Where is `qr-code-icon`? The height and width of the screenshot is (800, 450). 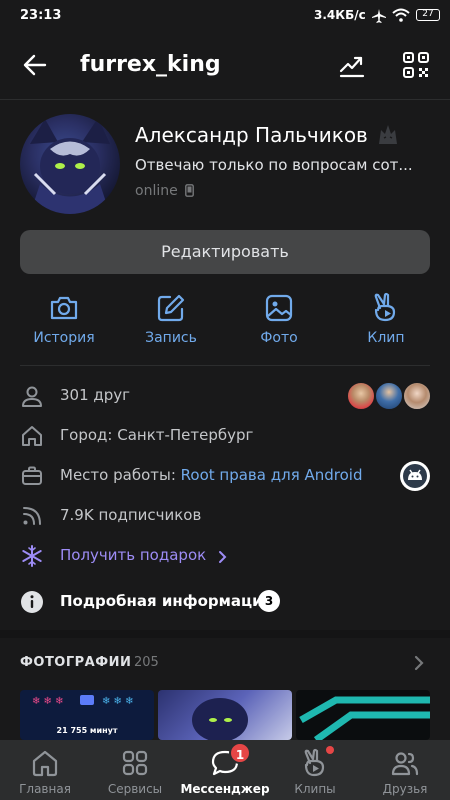
qr-code-icon is located at coordinates (416, 65).